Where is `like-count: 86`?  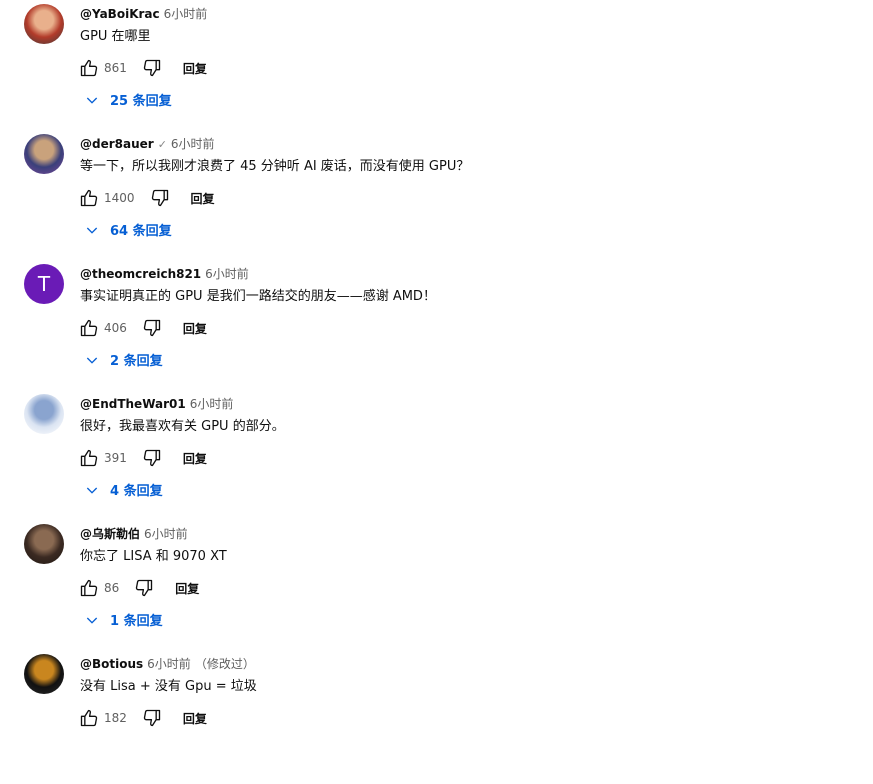
like-count: 86 is located at coordinates (112, 588).